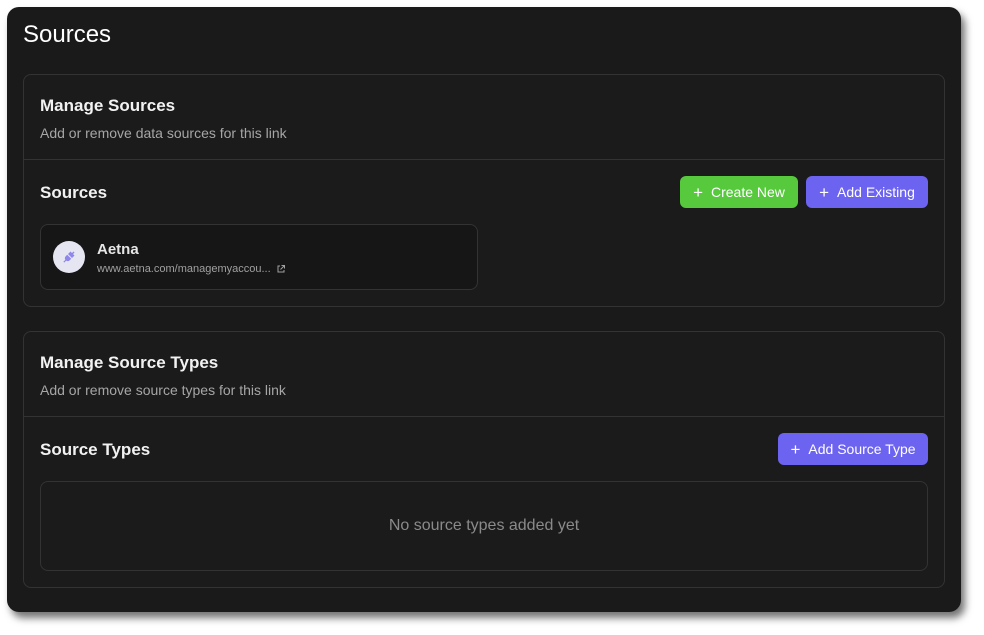 This screenshot has height=635, width=984. I want to click on sources-section-title: Sources, so click(74, 192).